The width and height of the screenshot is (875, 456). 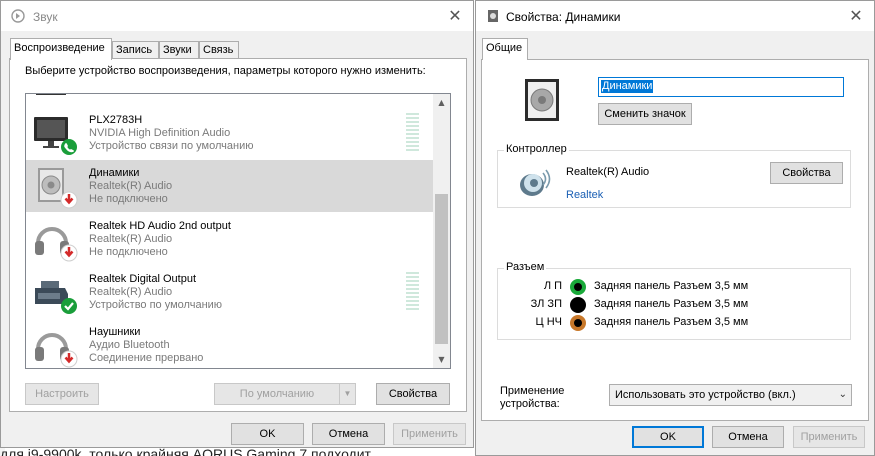 I want to click on usage-label-line2: устройства:, so click(x=530, y=404).